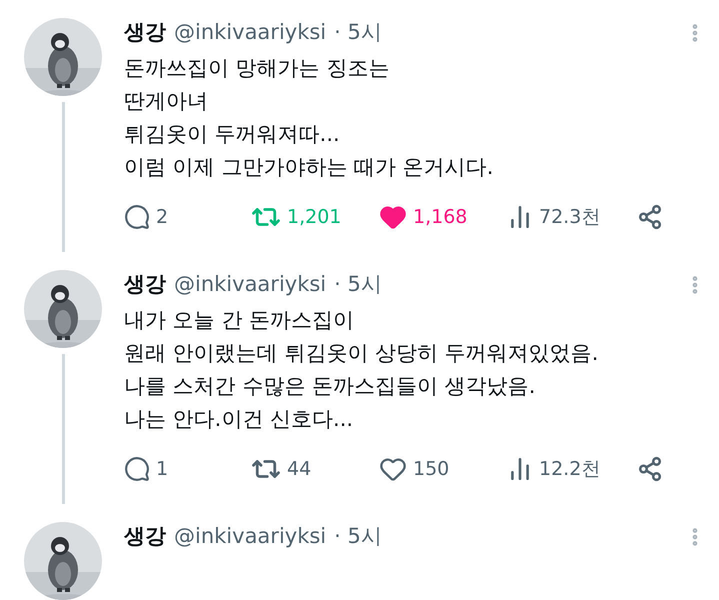 The height and width of the screenshot is (600, 719). I want to click on like-count: 150, so click(431, 469).